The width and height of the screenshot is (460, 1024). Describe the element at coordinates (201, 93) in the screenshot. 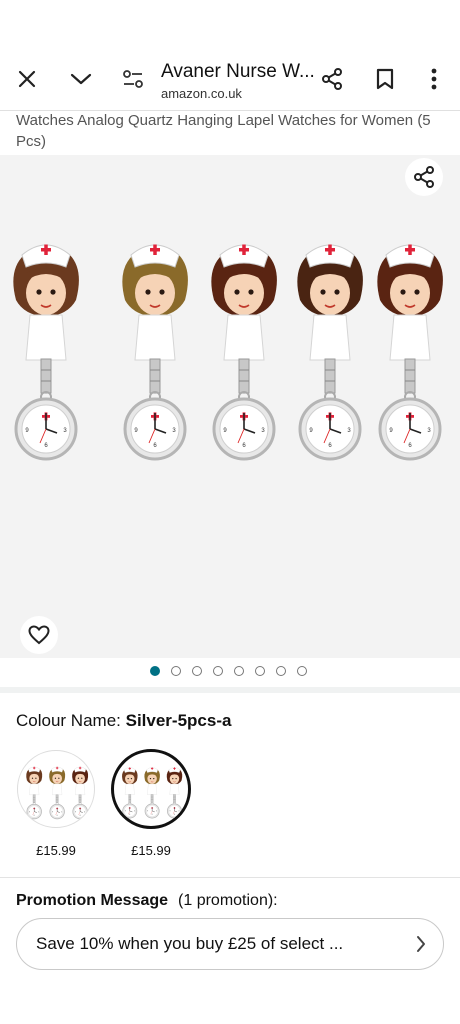

I see `page-domain: amazon.co.uk` at that location.